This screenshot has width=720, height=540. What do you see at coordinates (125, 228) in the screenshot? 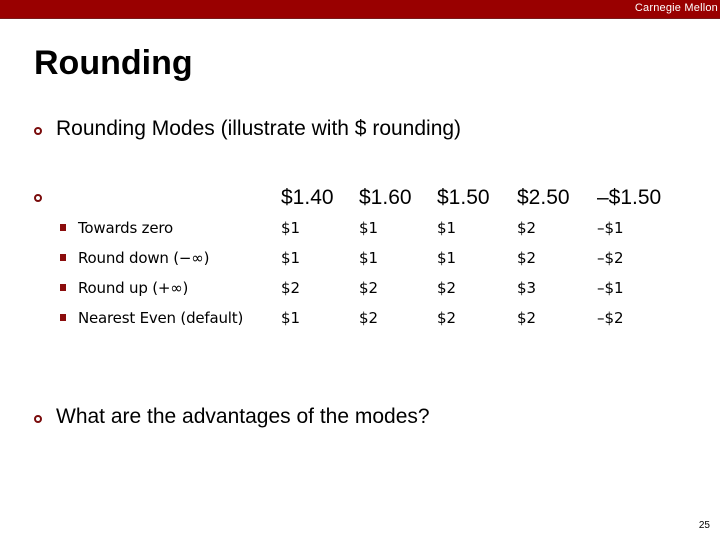
I see `mode-label: Towards zero` at bounding box center [125, 228].